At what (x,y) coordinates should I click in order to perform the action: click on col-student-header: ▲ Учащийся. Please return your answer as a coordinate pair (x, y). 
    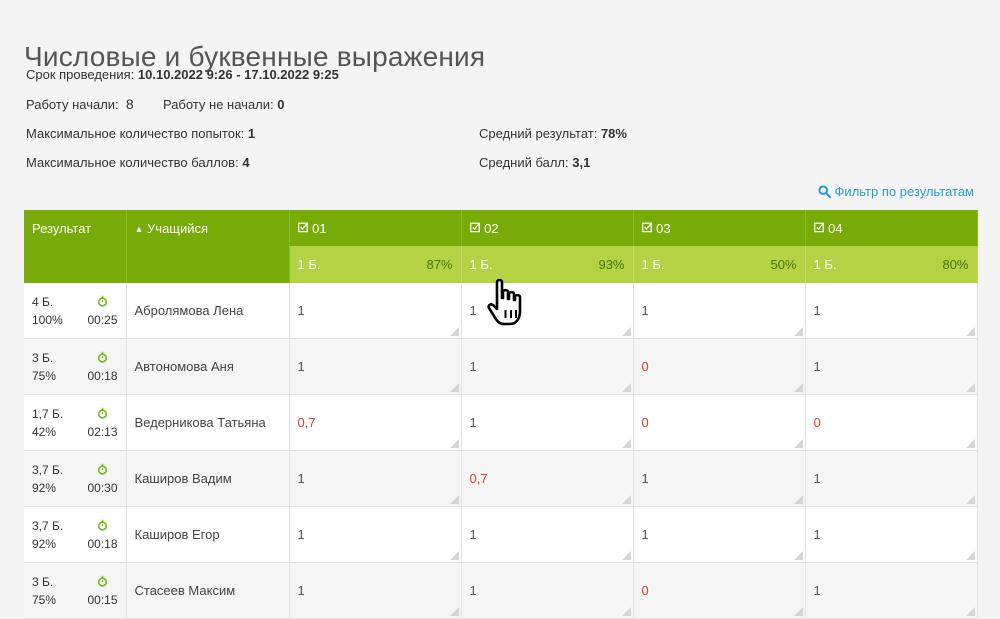
    Looking at the image, I should click on (208, 246).